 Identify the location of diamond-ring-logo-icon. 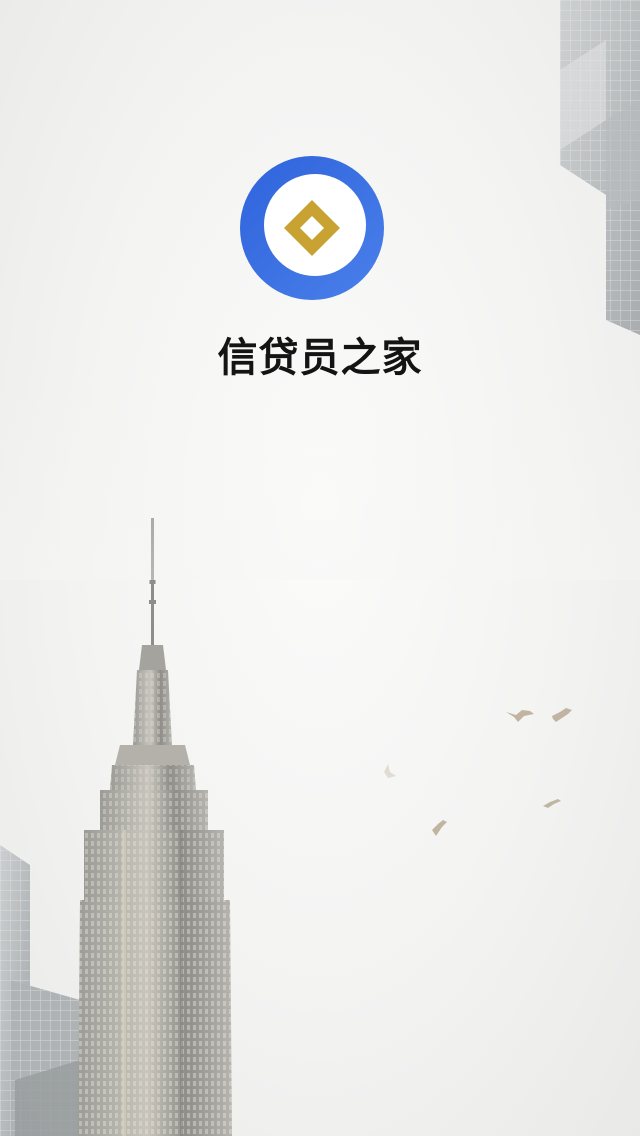
(312, 228).